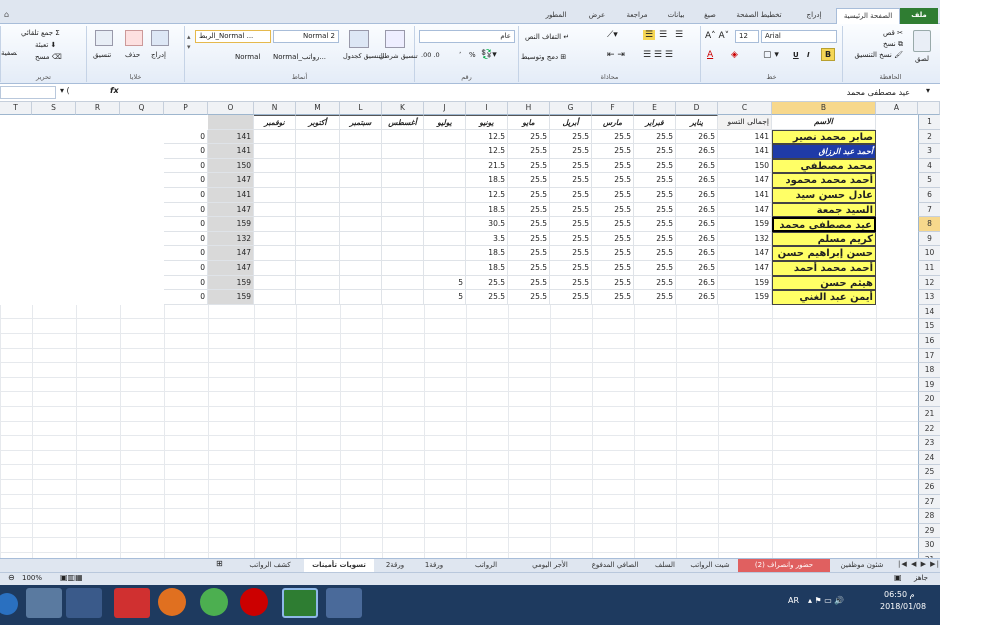  Describe the element at coordinates (734, 55) in the screenshot. I see `fill-color-icon: ◈` at that location.